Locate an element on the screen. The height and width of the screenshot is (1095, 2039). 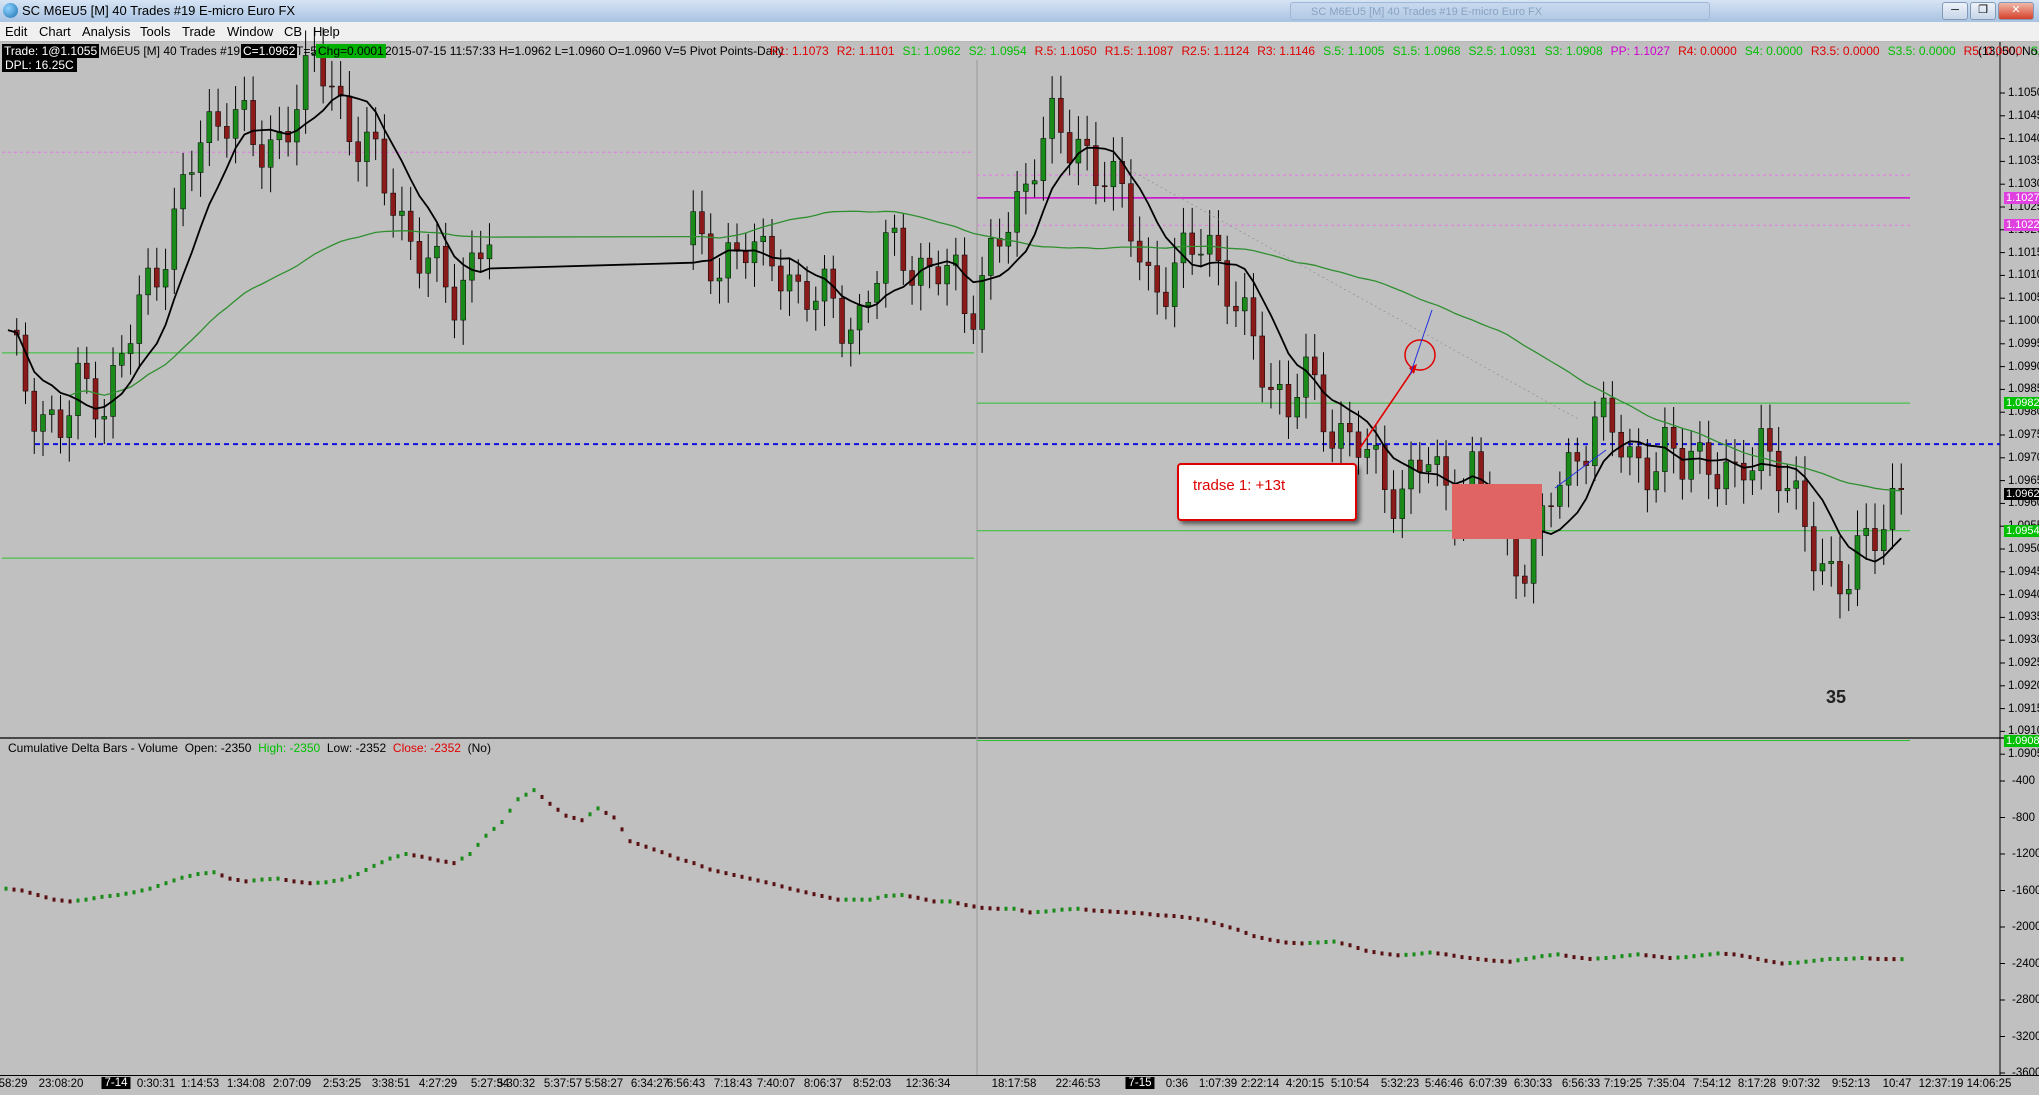
pivot-value: S3: 1.0908 is located at coordinates (1573, 51).